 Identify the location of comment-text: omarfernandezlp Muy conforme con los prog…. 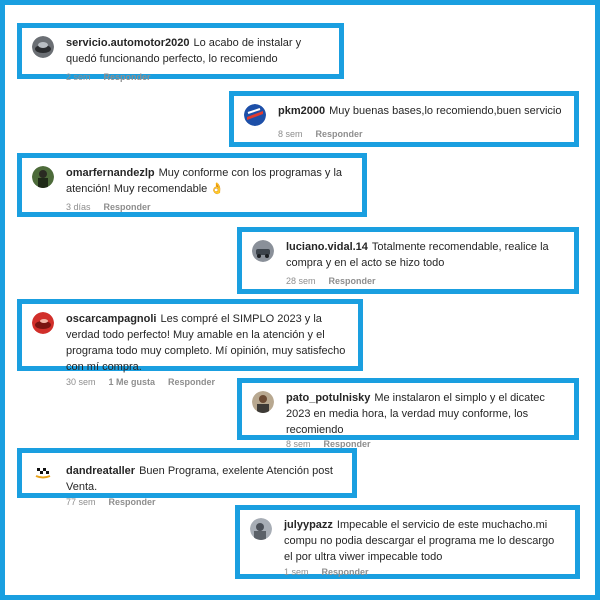
(209, 181).